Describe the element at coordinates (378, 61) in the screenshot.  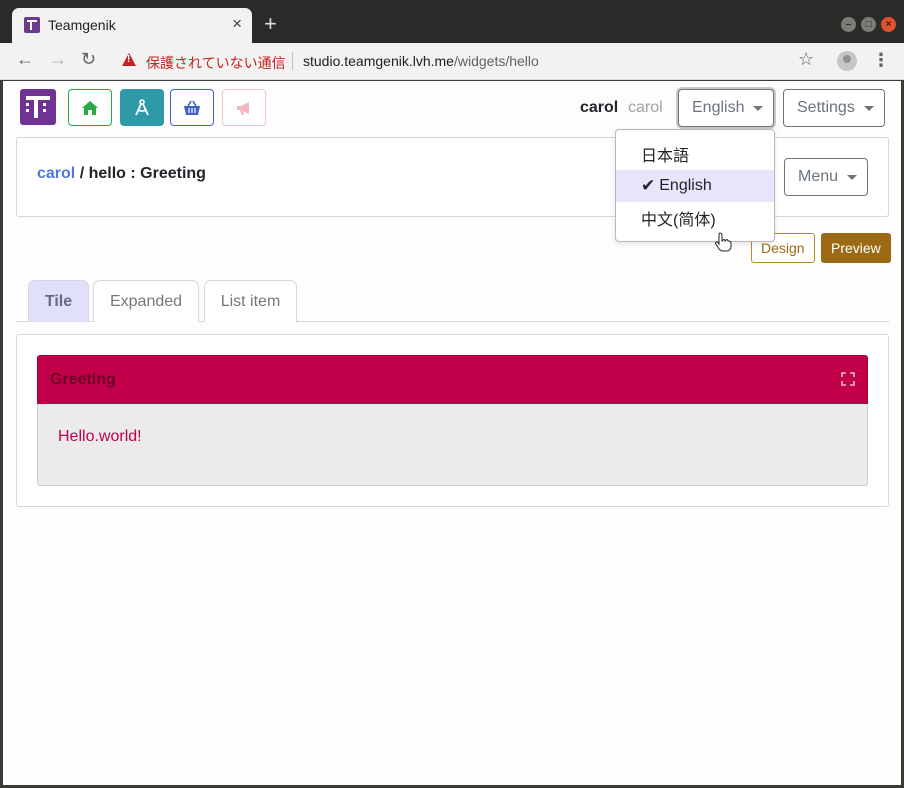
I see `url-host: studio.teamgenik.lvh.me` at that location.